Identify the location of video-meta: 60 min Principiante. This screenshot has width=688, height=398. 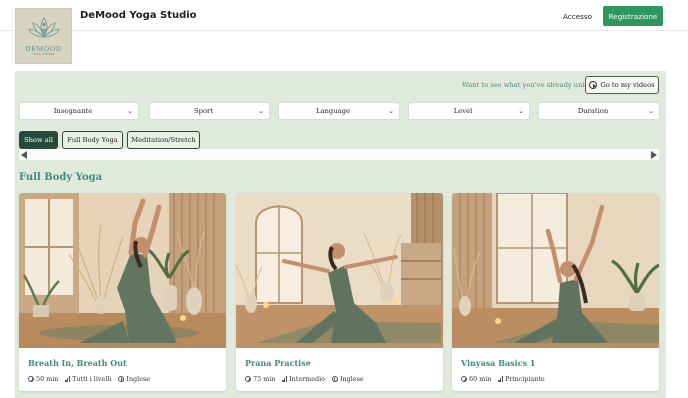
(503, 379).